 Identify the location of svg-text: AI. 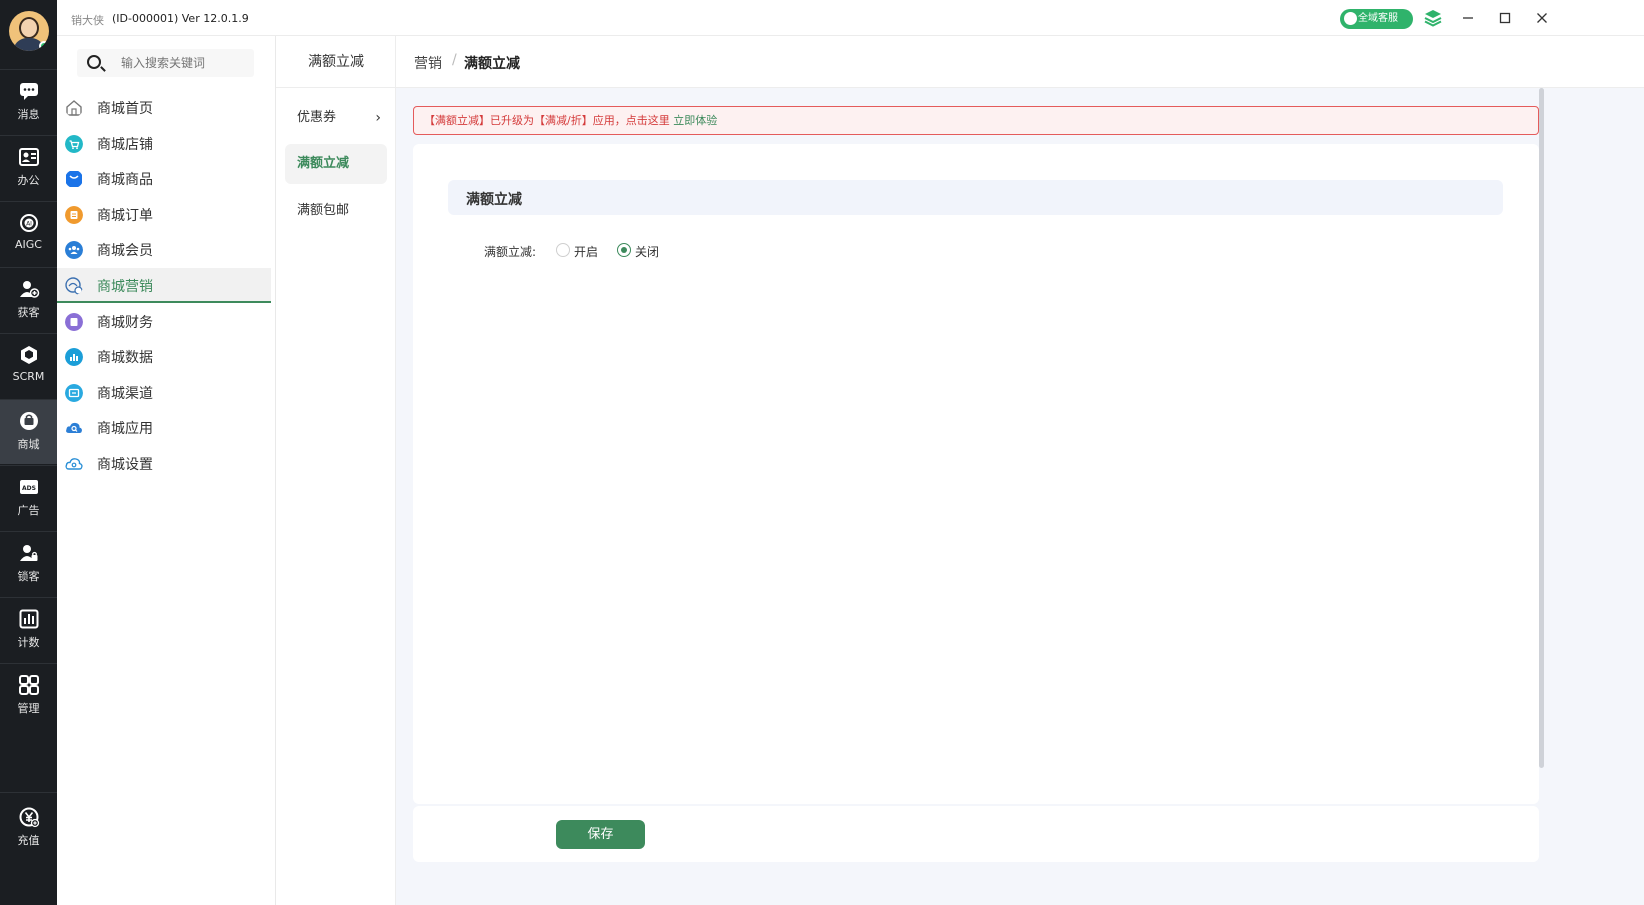
(29, 224).